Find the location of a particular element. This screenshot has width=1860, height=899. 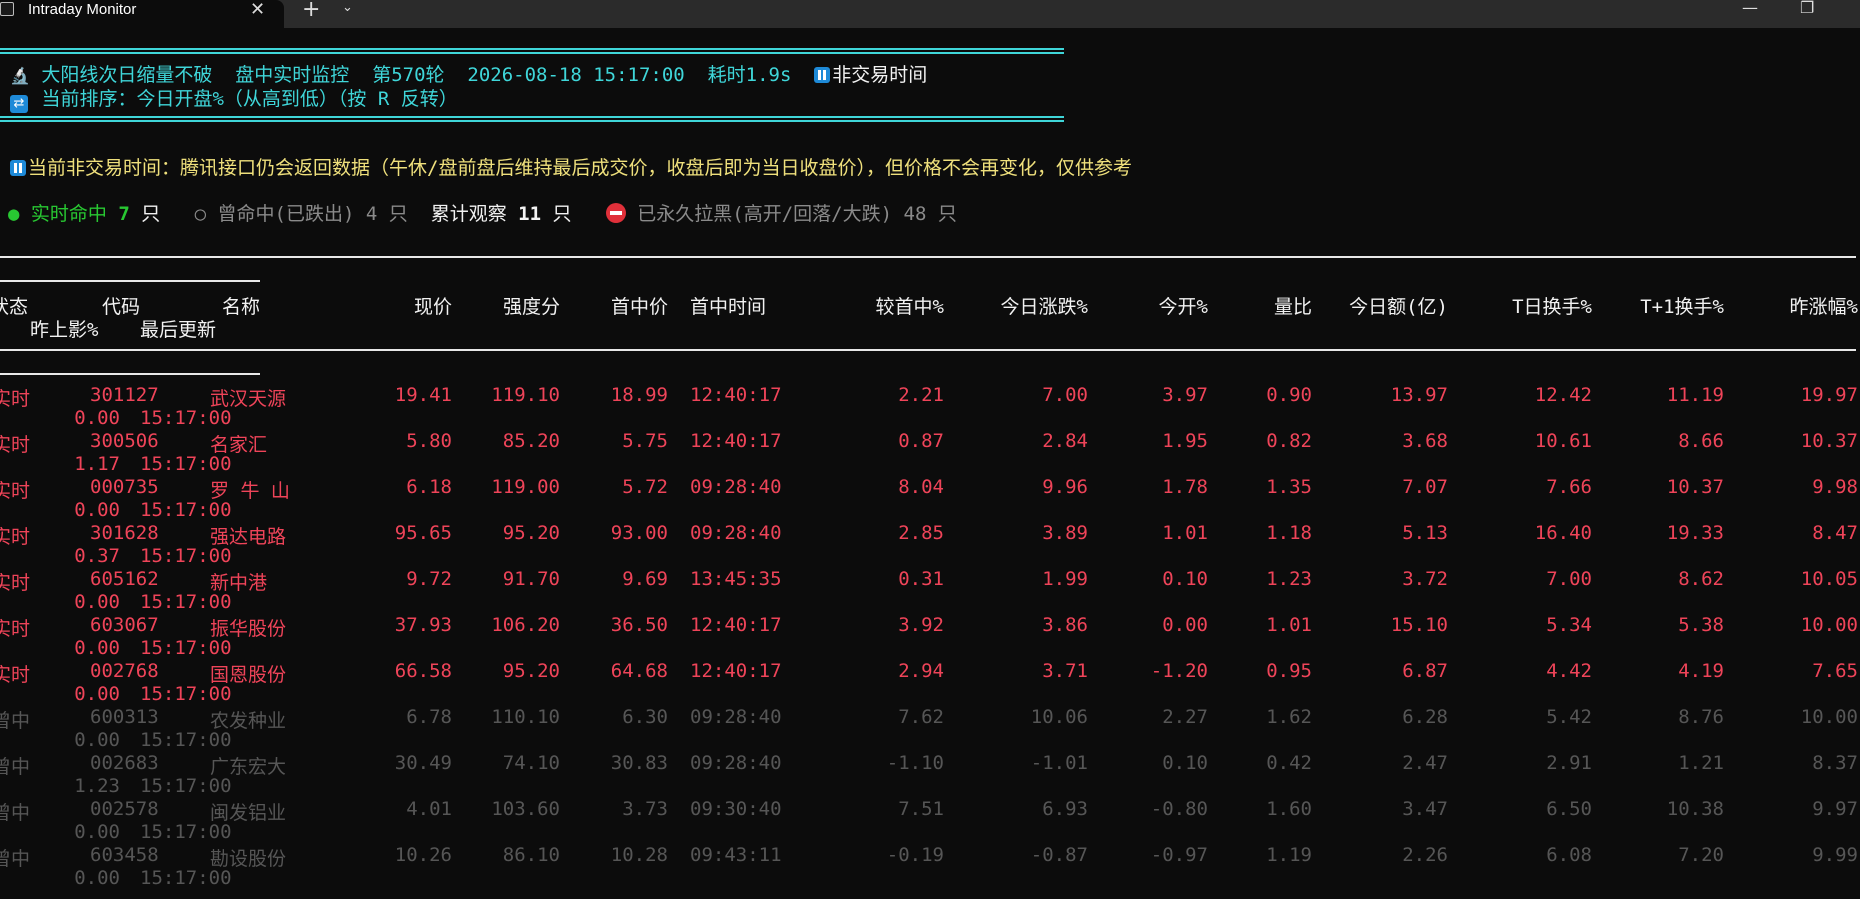

cell-change: 3.89 is located at coordinates (1065, 533).